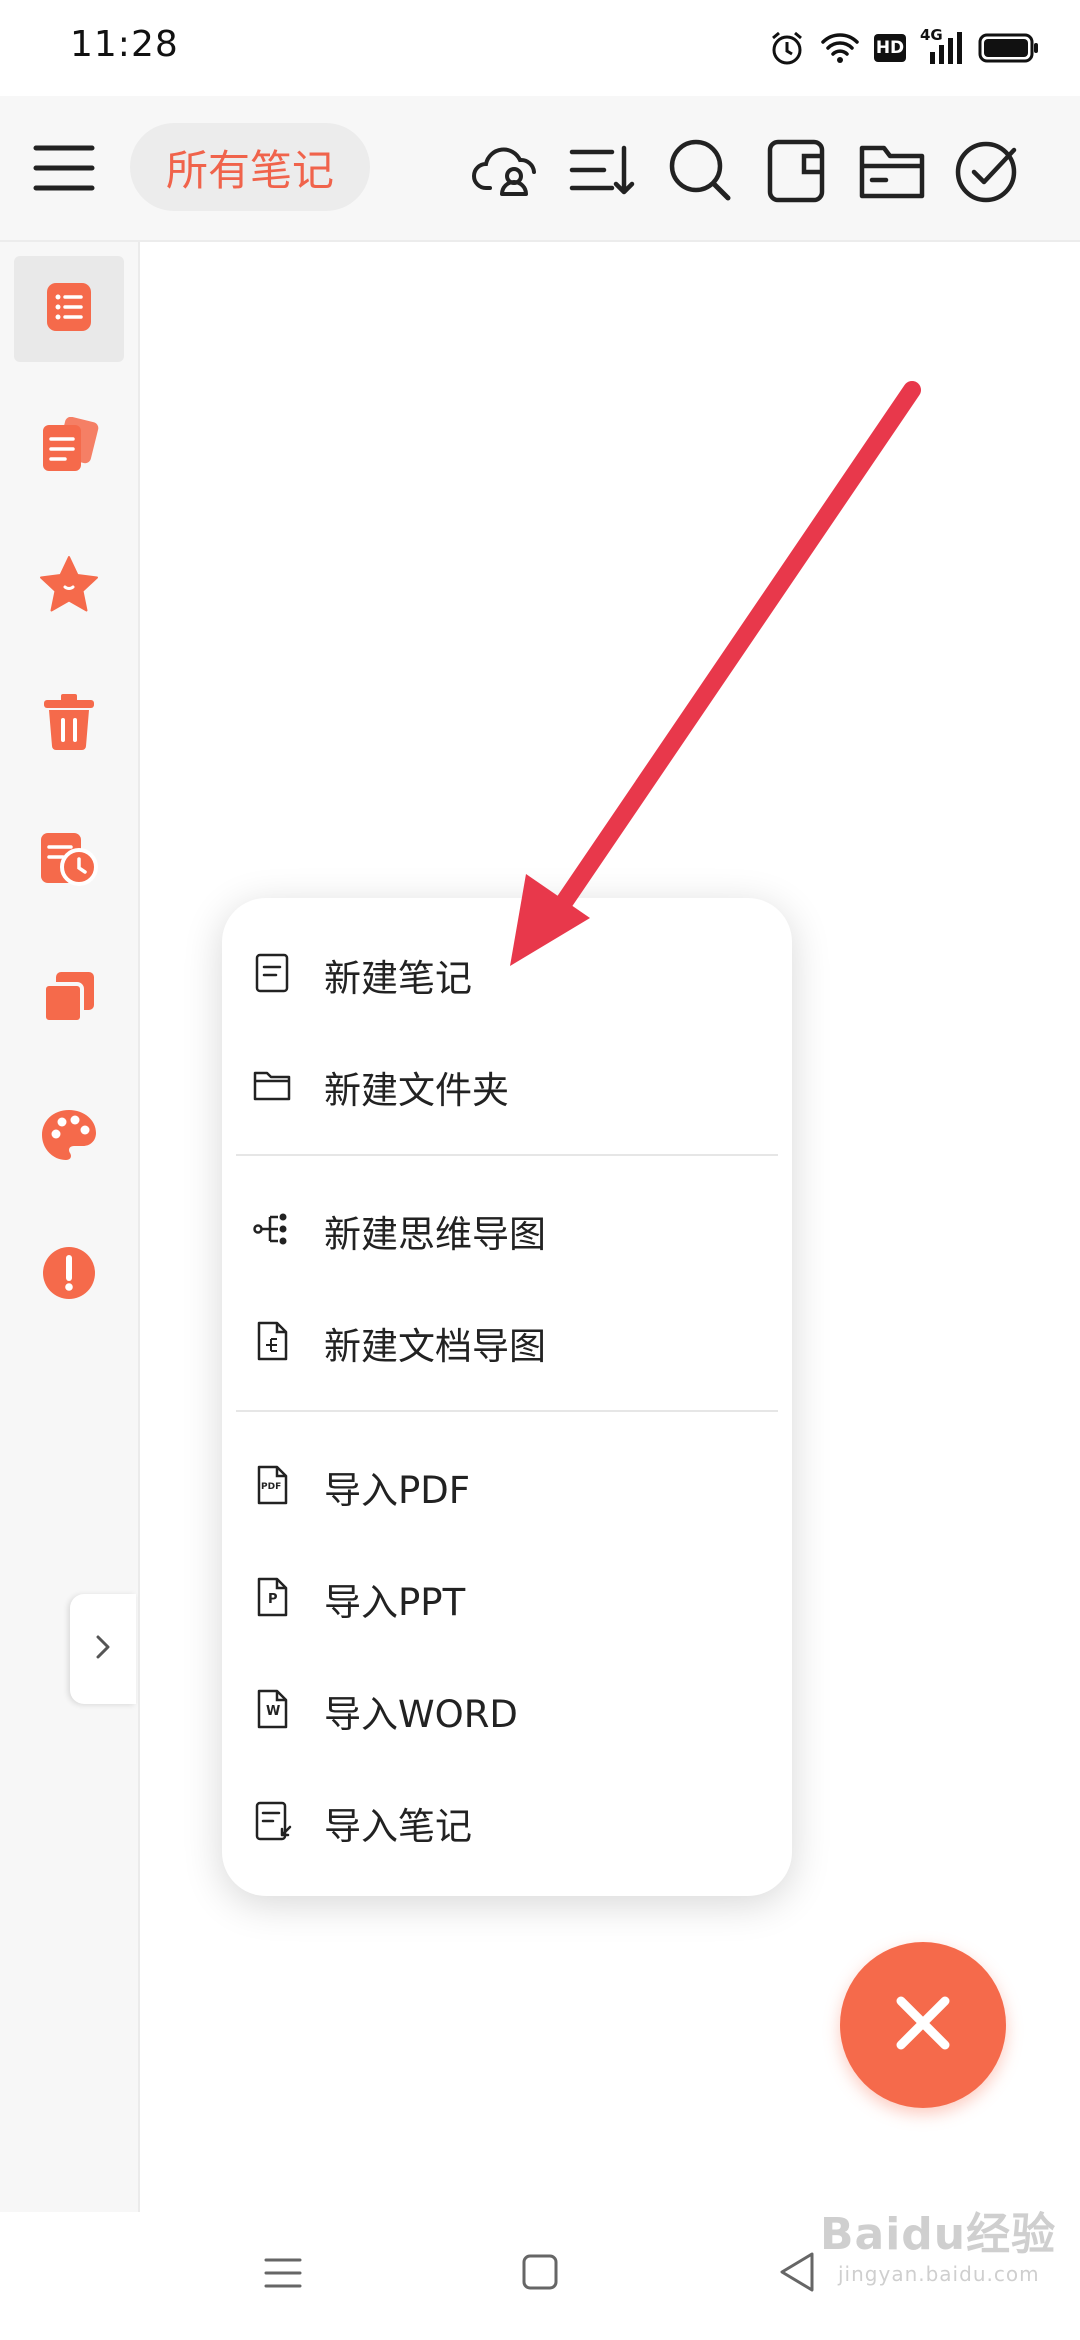 Image resolution: width=1080 pixels, height=2340 pixels. I want to click on watermark-sub: jingyan.baidu.com, so click(939, 2274).